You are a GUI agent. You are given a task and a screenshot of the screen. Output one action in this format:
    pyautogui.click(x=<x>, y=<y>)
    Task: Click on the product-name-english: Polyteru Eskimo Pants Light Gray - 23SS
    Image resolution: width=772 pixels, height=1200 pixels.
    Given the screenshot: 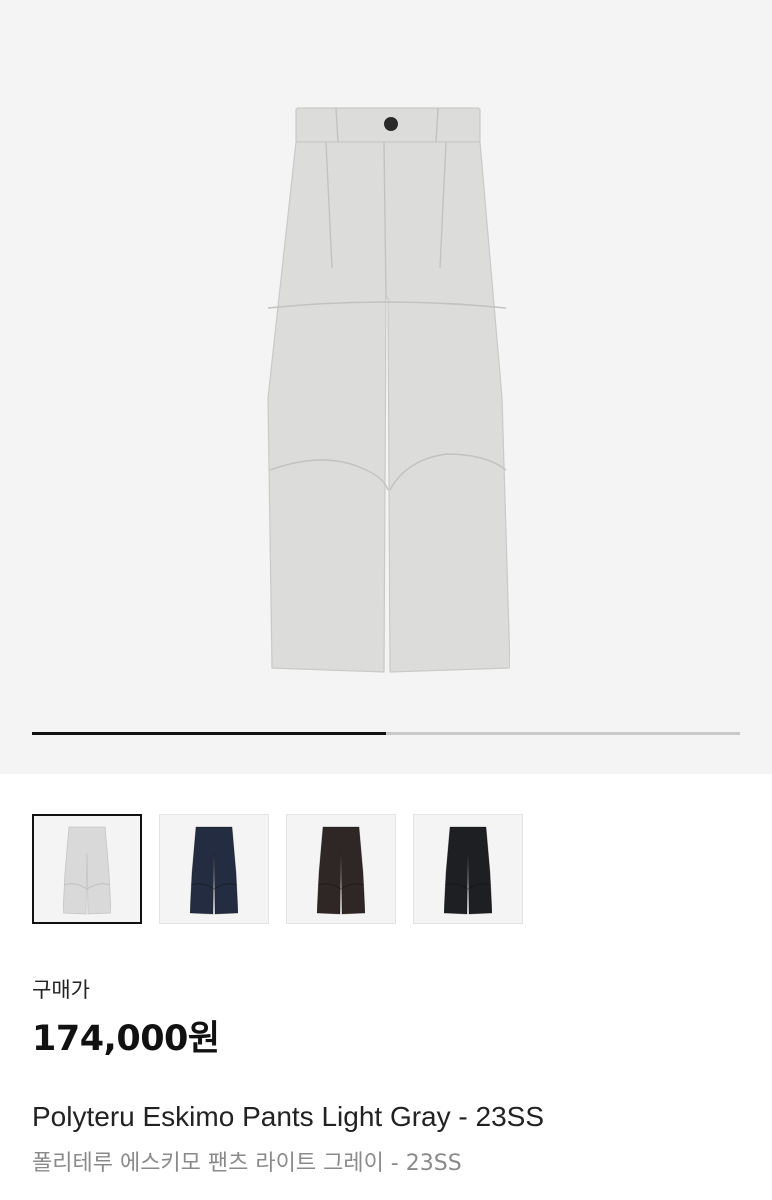 What is the action you would take?
    pyautogui.click(x=288, y=1116)
    